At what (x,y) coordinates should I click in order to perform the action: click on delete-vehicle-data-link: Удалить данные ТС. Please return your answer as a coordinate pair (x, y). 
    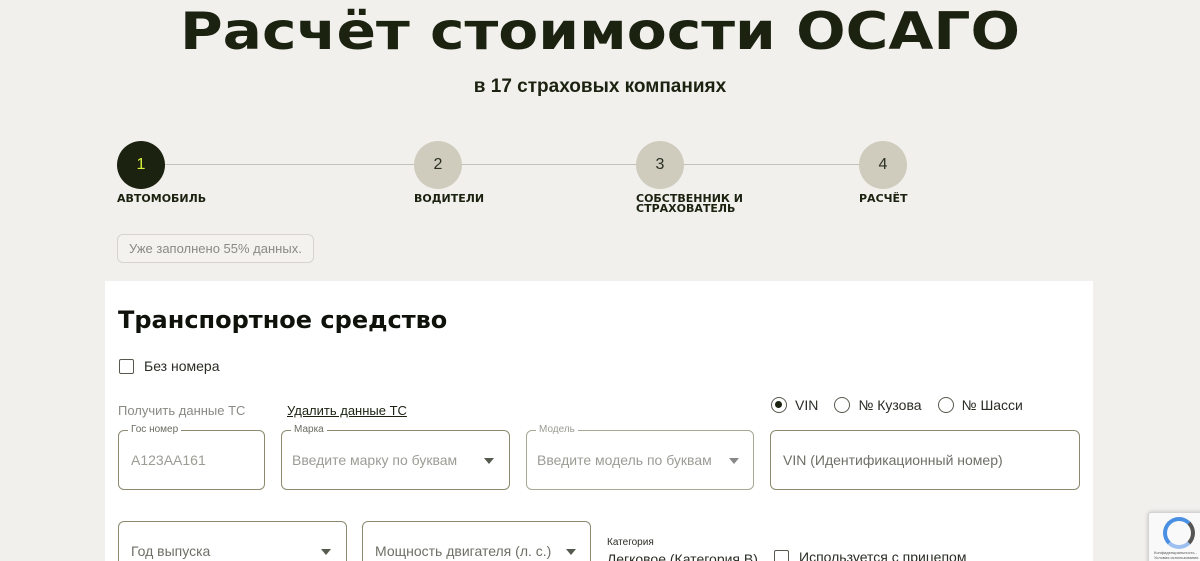
    Looking at the image, I should click on (347, 410).